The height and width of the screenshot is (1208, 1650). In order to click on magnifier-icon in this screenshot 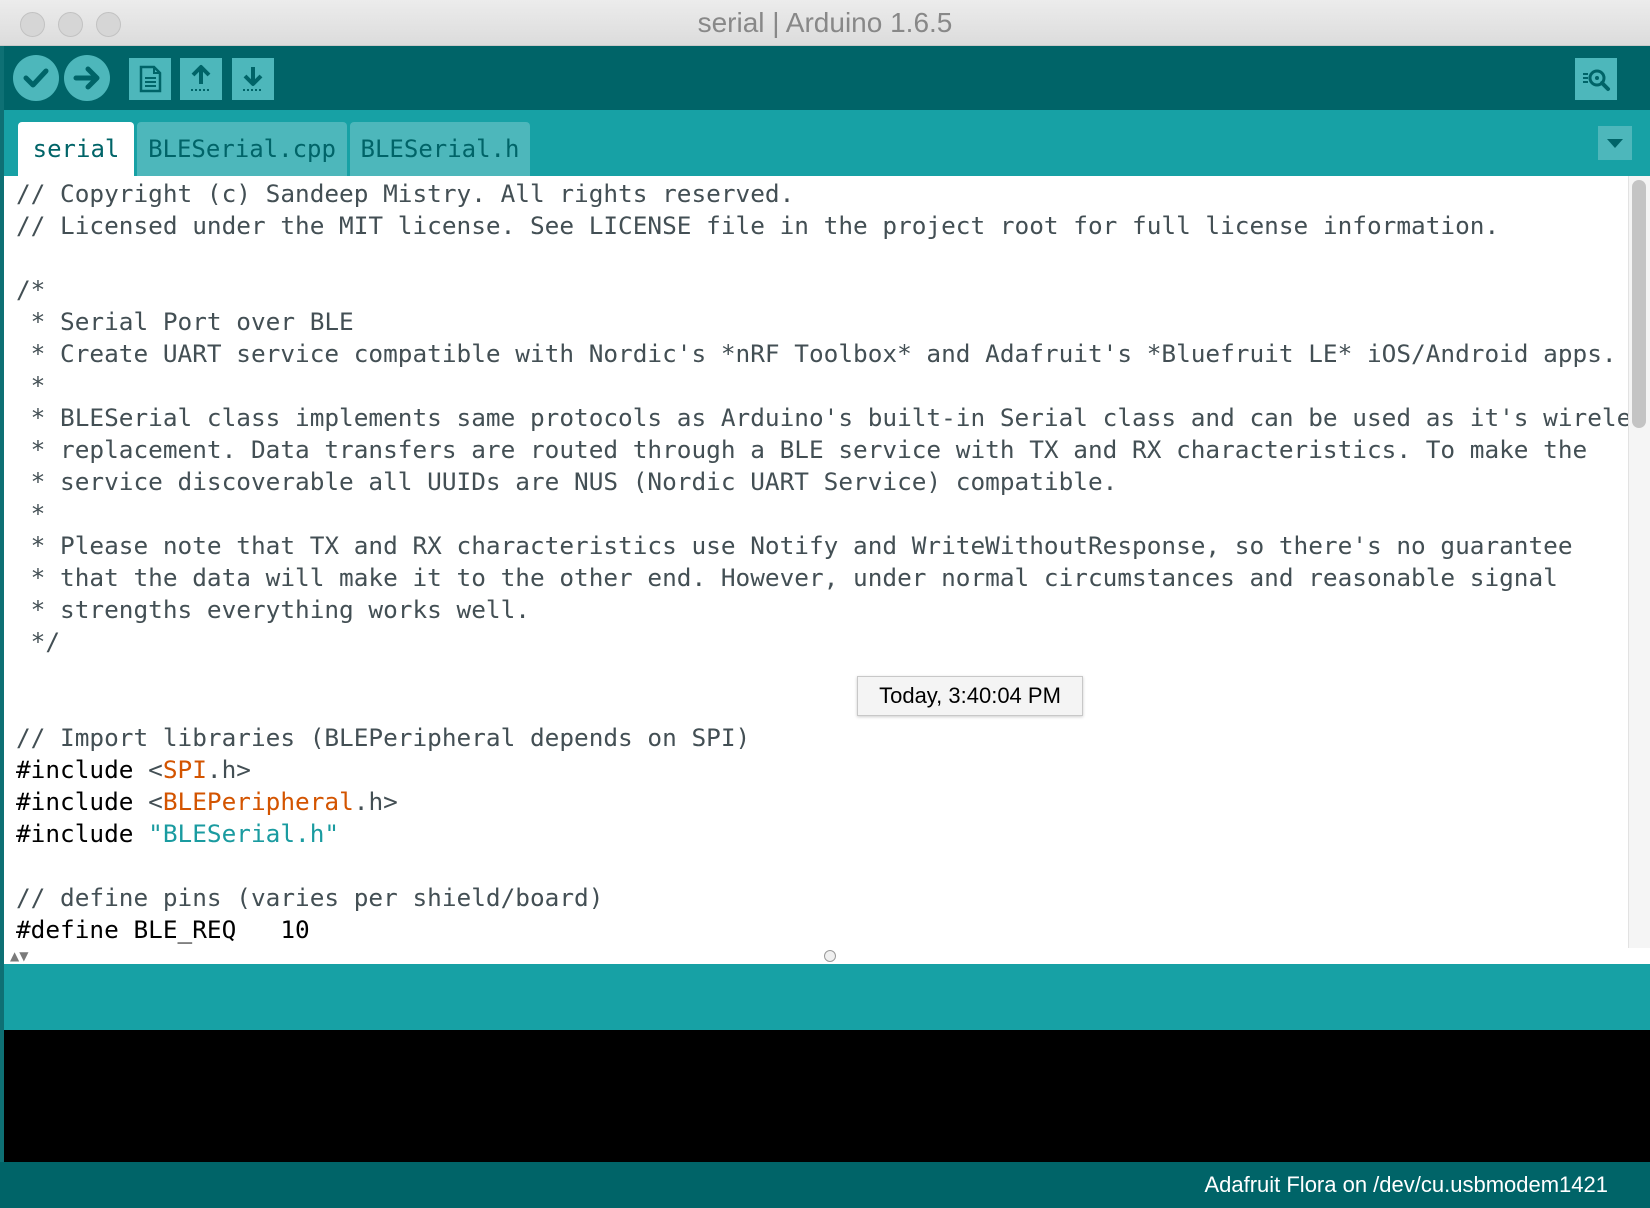, I will do `click(1596, 80)`.